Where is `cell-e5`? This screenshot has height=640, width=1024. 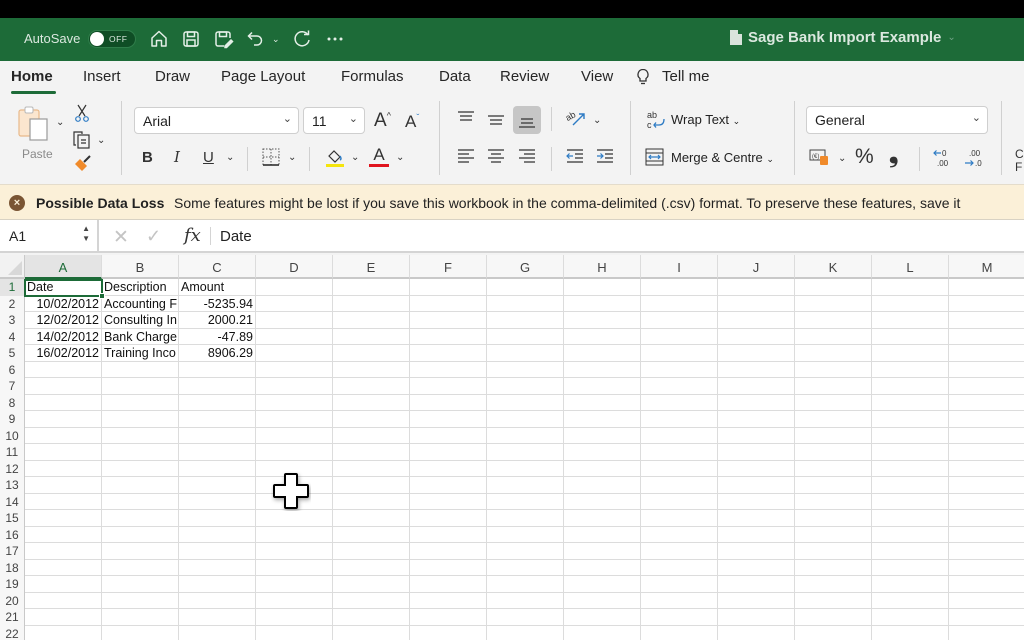 cell-e5 is located at coordinates (371, 353).